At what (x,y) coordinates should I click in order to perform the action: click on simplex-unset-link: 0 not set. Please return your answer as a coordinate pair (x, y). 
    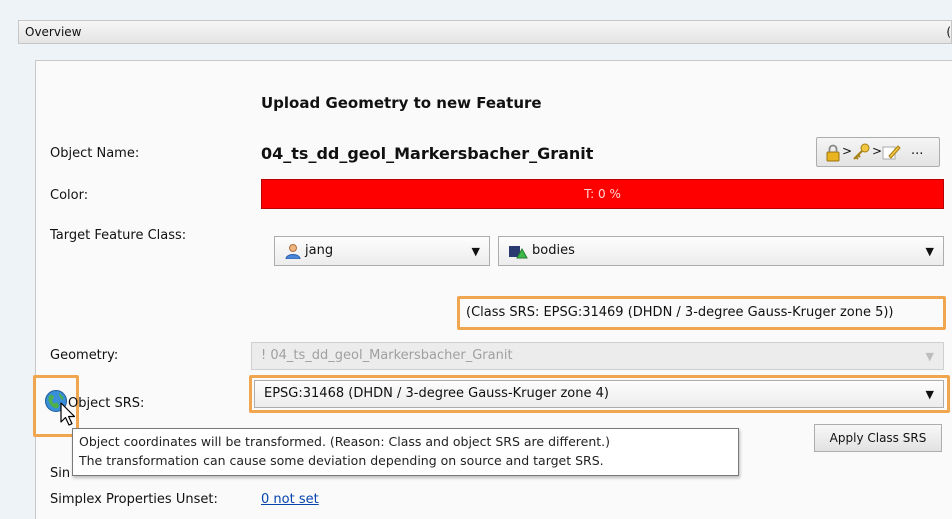
    Looking at the image, I should click on (290, 499).